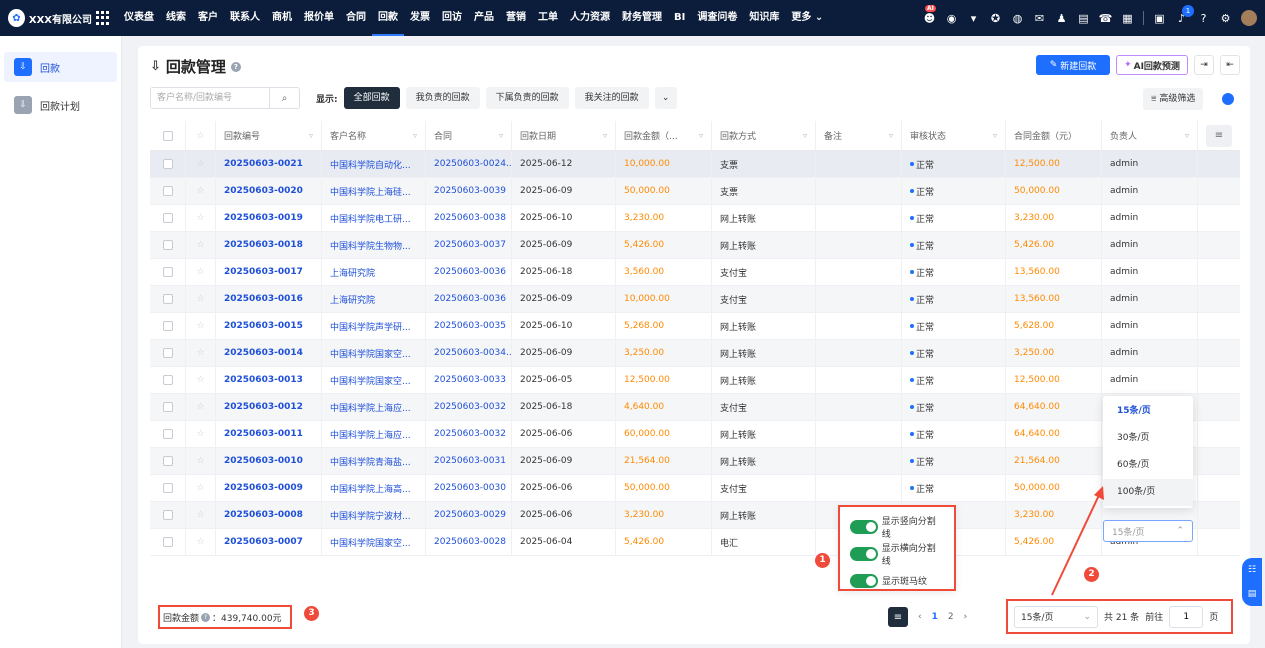 The width and height of the screenshot is (1265, 648). What do you see at coordinates (1150, 135) in the screenshot?
I see `col-header-owner: 负责人 ▿` at bounding box center [1150, 135].